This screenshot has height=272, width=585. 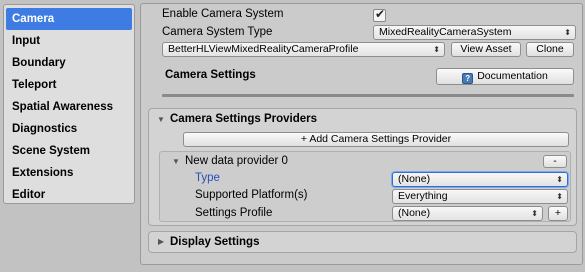 What do you see at coordinates (223, 14) in the screenshot?
I see `enable-camera-label: Enable Camera System` at bounding box center [223, 14].